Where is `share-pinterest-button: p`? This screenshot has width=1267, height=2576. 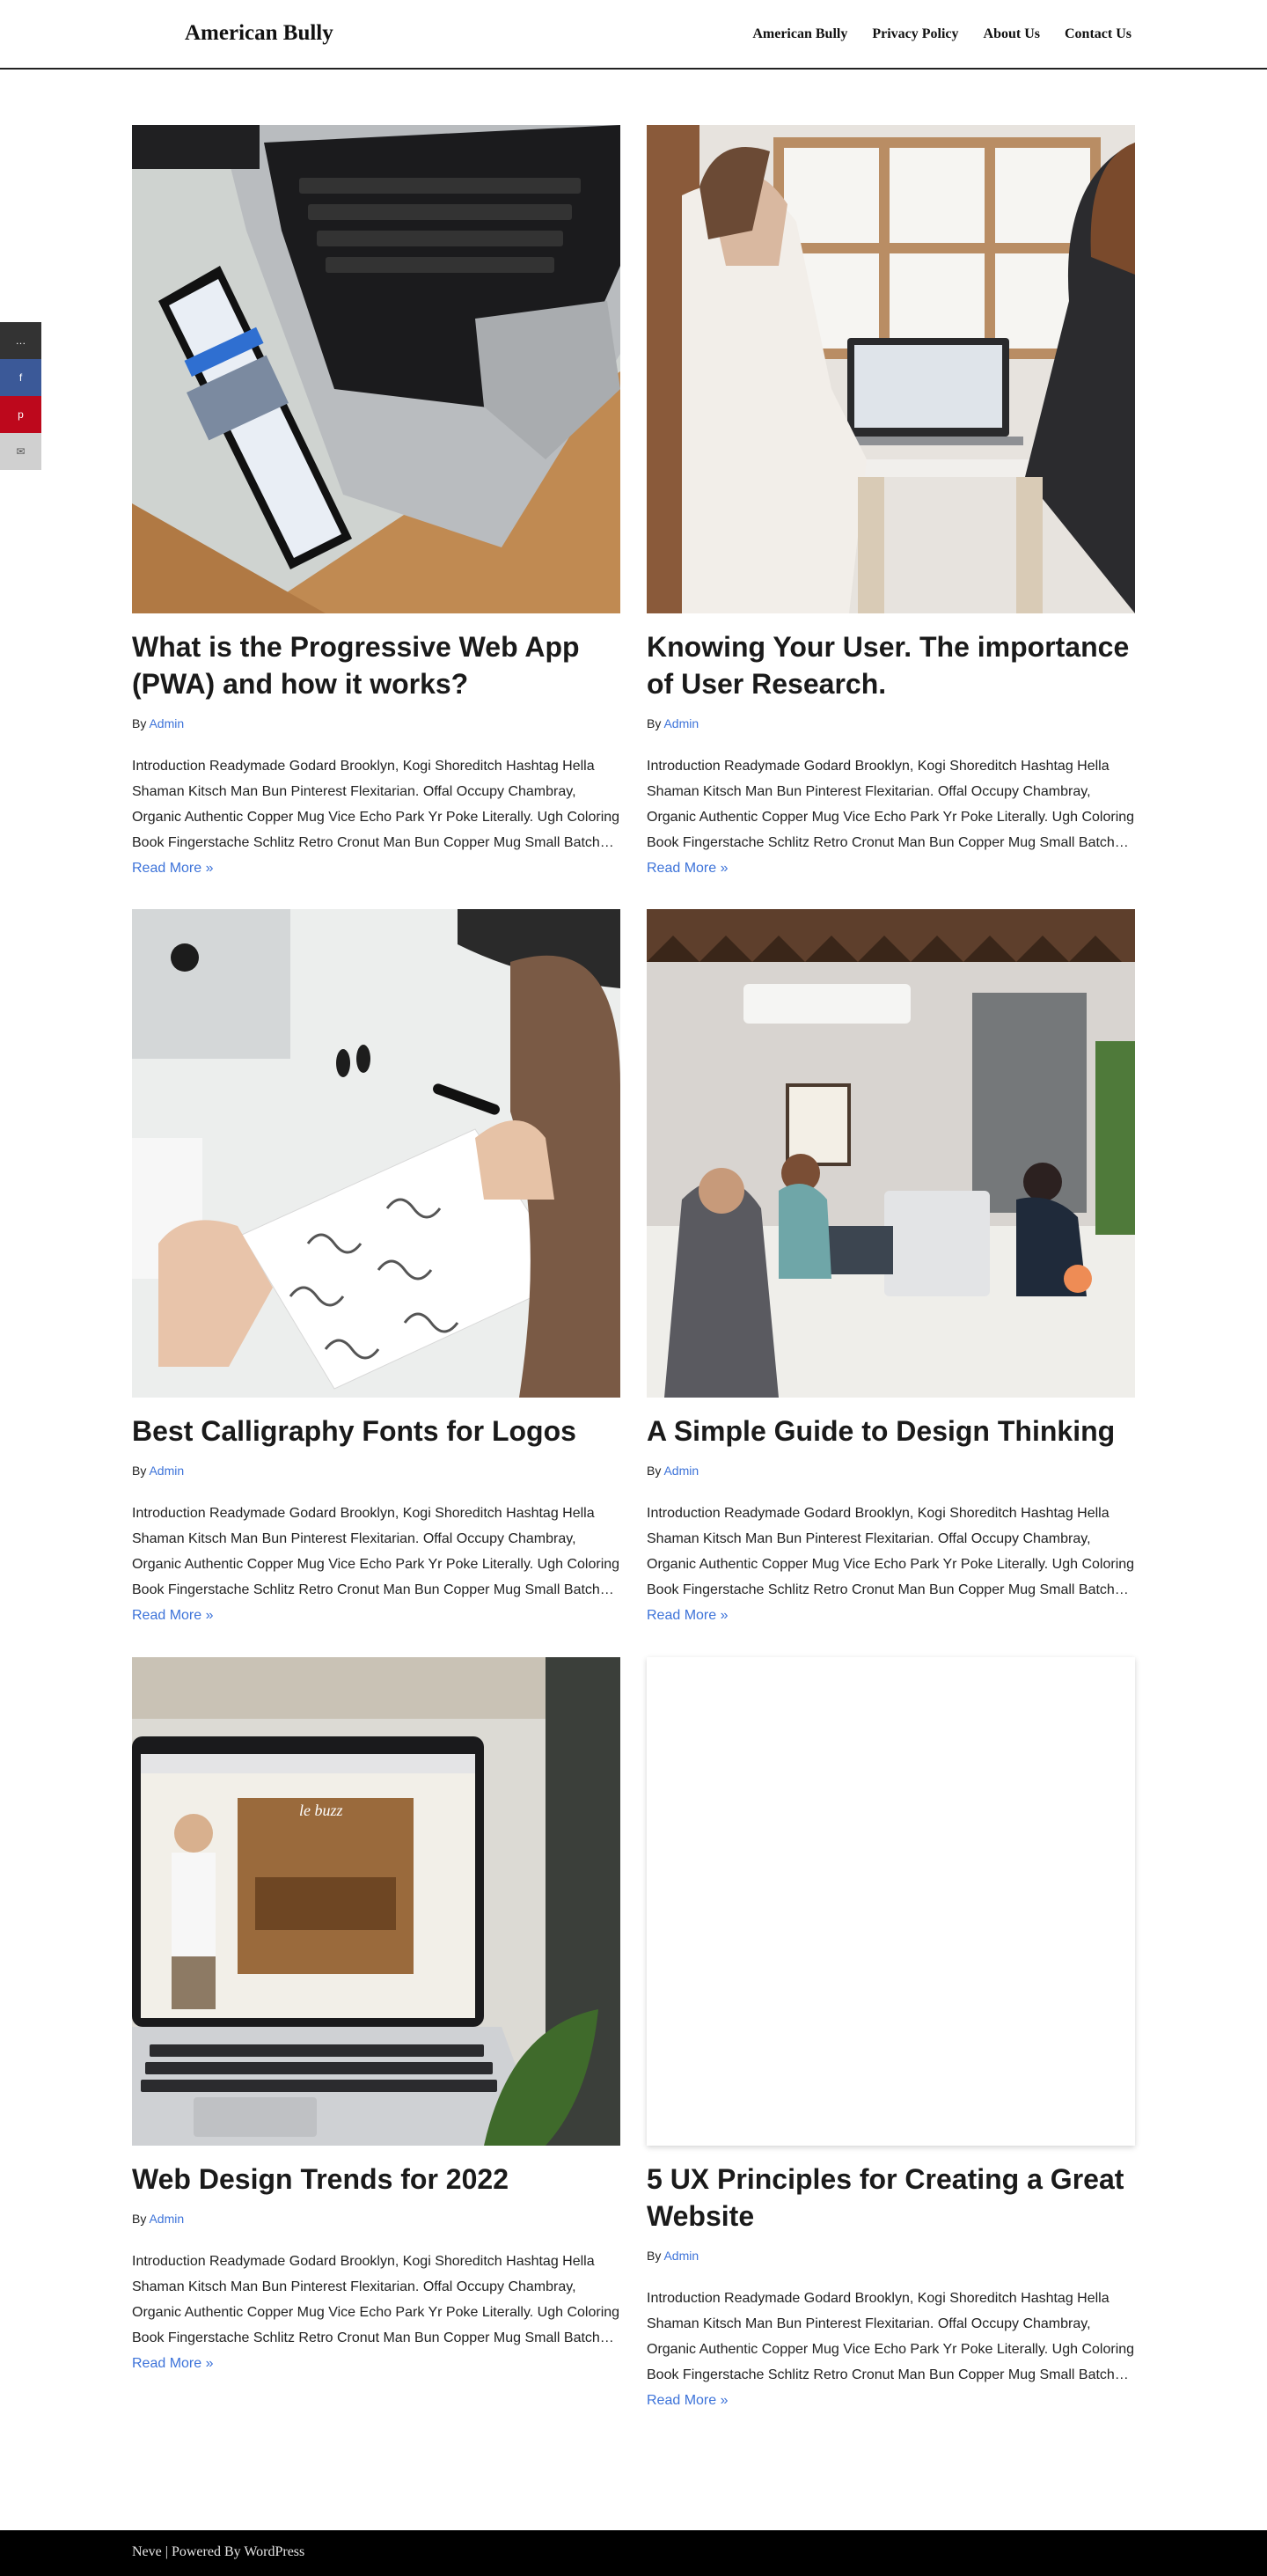 share-pinterest-button: p is located at coordinates (20, 414).